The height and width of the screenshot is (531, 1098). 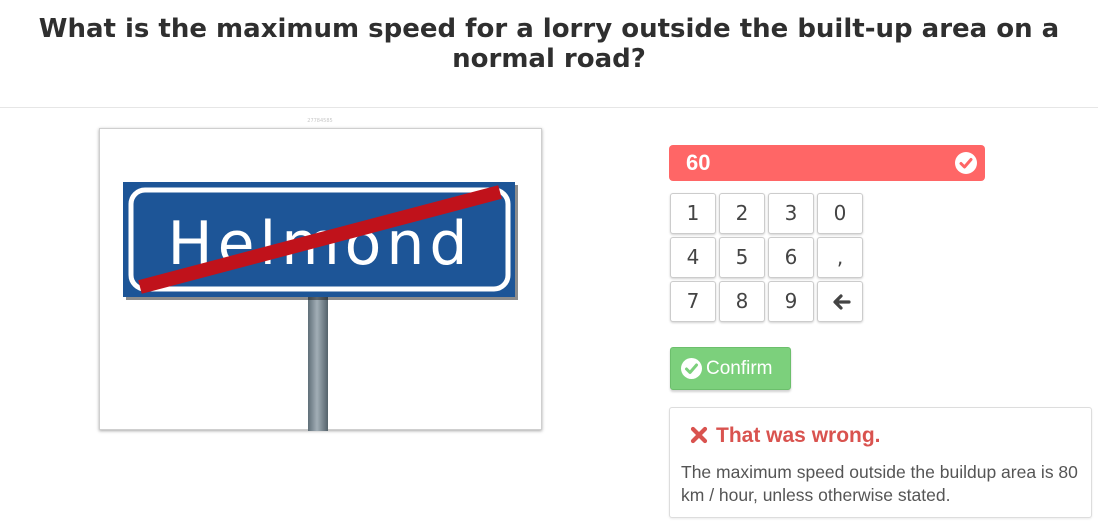 I want to click on arrow-left-icon, so click(x=842, y=302).